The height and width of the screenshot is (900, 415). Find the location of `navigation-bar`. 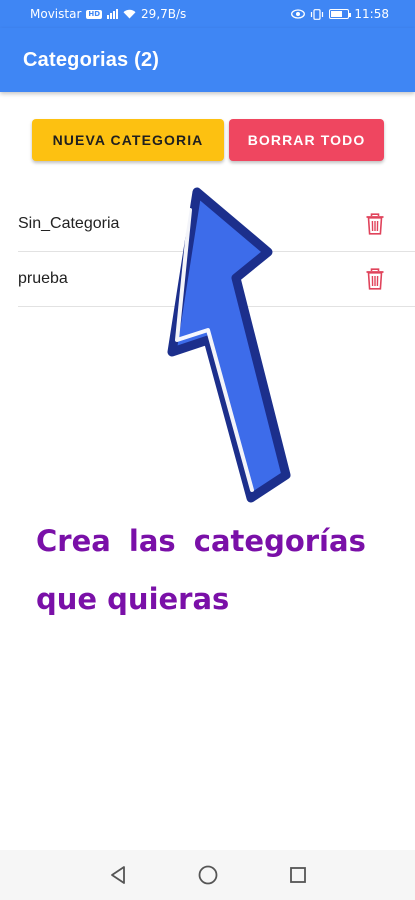

navigation-bar is located at coordinates (207, 875).